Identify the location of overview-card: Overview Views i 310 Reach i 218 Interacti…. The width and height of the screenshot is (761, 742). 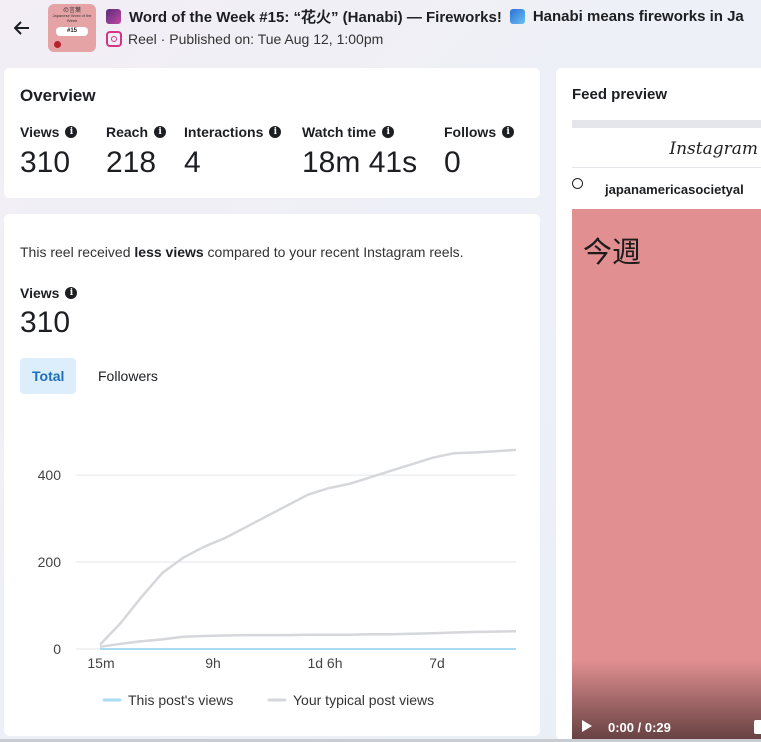
(272, 133).